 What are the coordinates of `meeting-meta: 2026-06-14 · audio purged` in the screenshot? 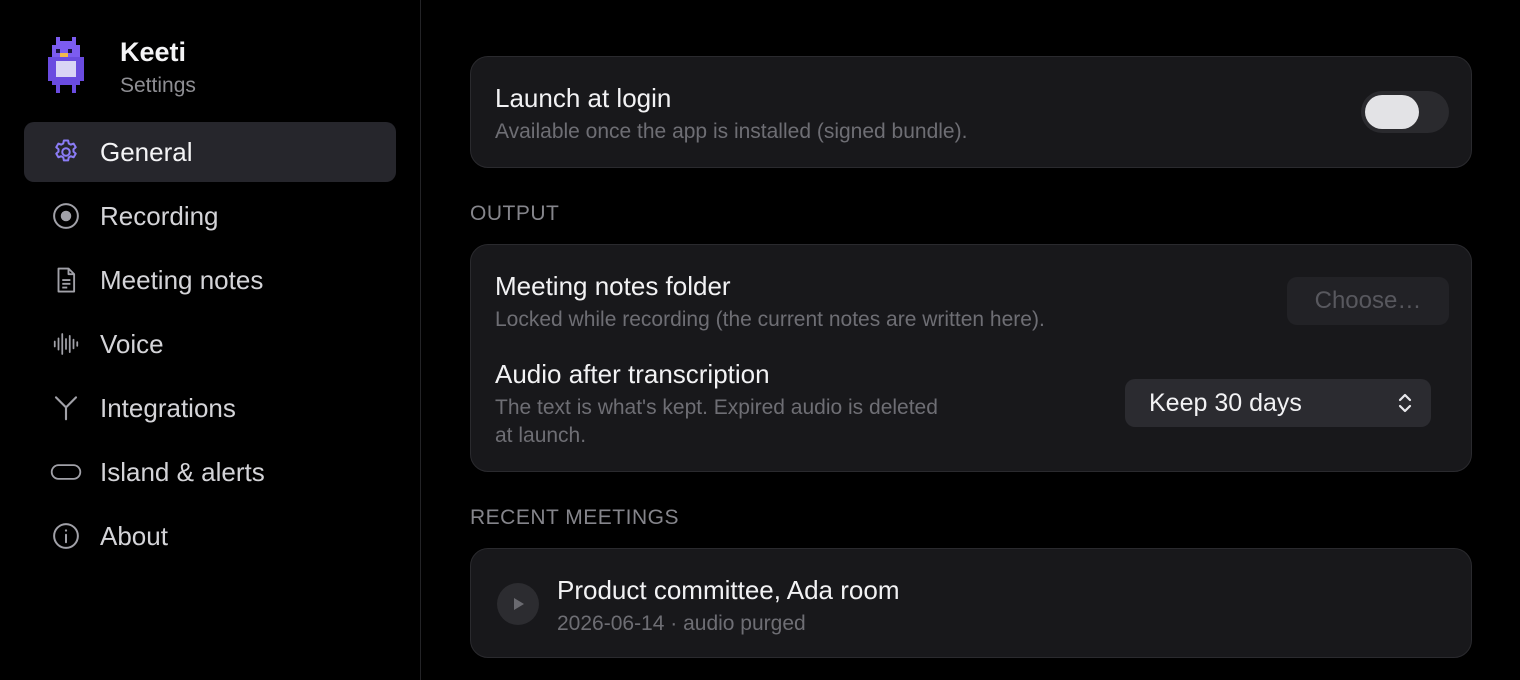 It's located at (681, 623).